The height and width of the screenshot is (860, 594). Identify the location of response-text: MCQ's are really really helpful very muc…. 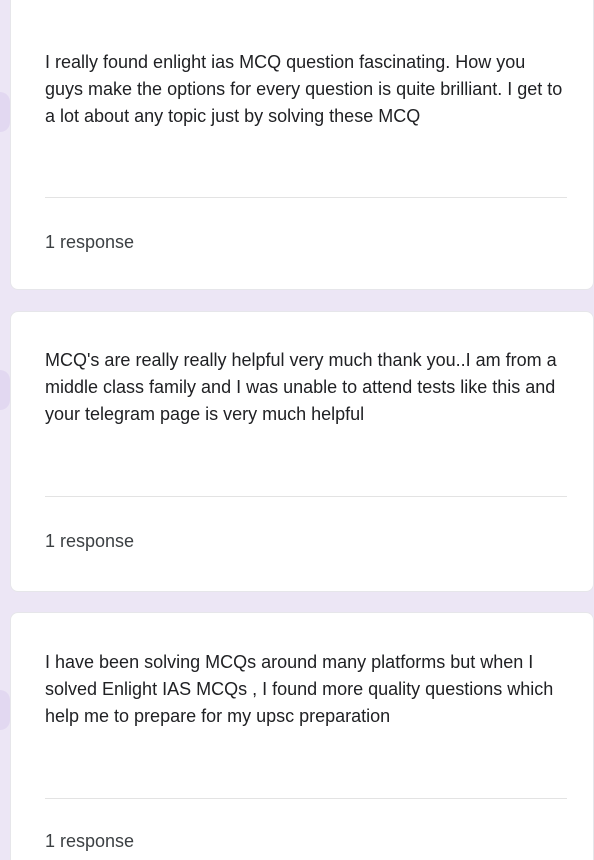
(301, 387).